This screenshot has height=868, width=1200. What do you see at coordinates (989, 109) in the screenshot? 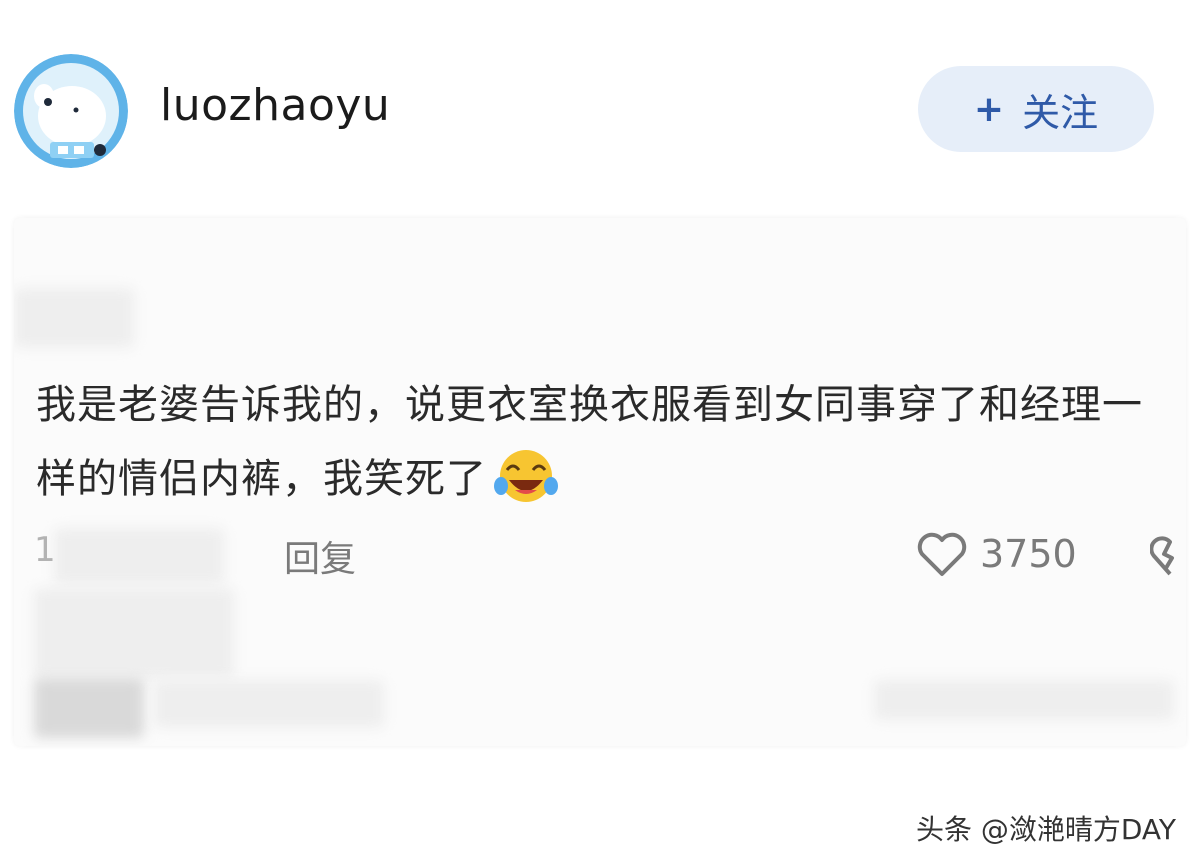
I see `plus-icon: +` at bounding box center [989, 109].